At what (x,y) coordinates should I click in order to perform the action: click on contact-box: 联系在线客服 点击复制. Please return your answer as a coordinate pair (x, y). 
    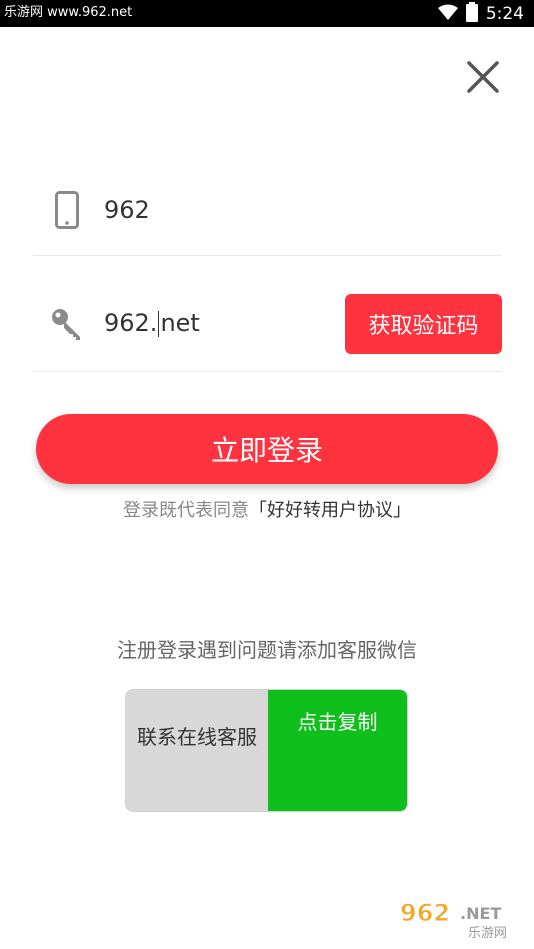
    Looking at the image, I should click on (266, 750).